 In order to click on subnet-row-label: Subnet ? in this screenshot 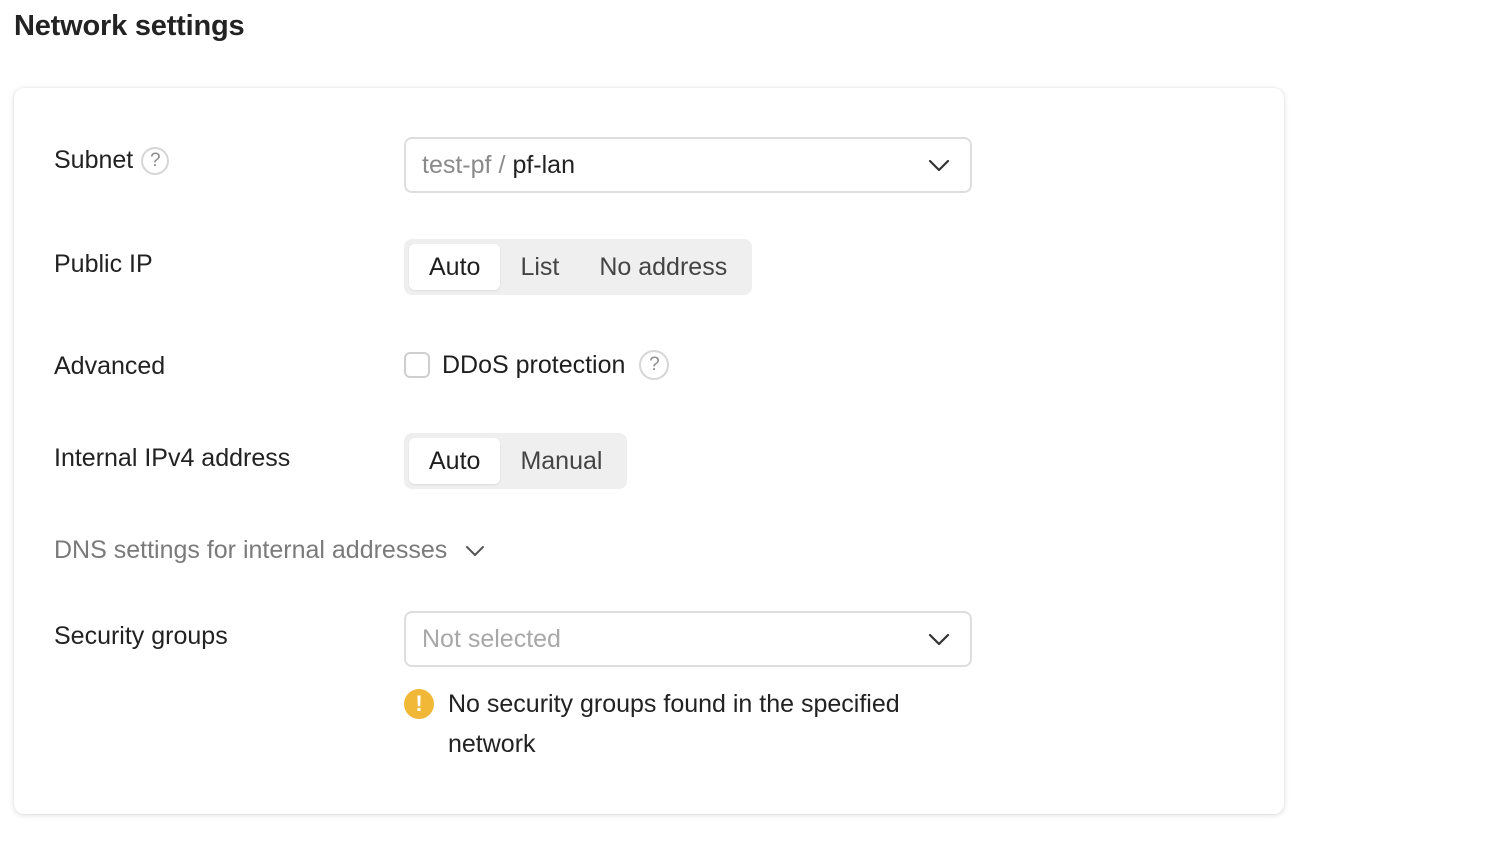, I will do `click(112, 160)`.